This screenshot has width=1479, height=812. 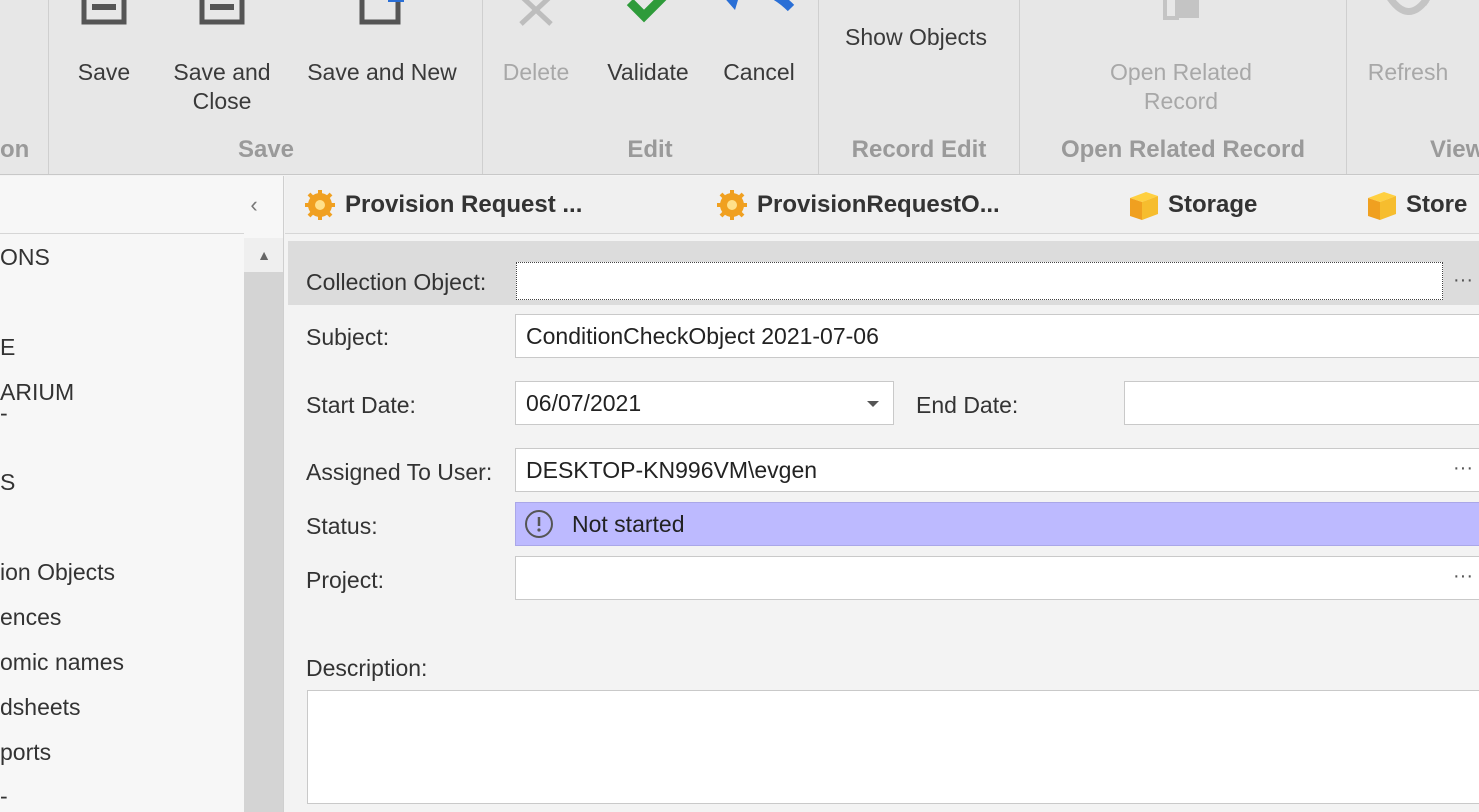 What do you see at coordinates (222, 101) in the screenshot?
I see `save-close-label-2: Close` at bounding box center [222, 101].